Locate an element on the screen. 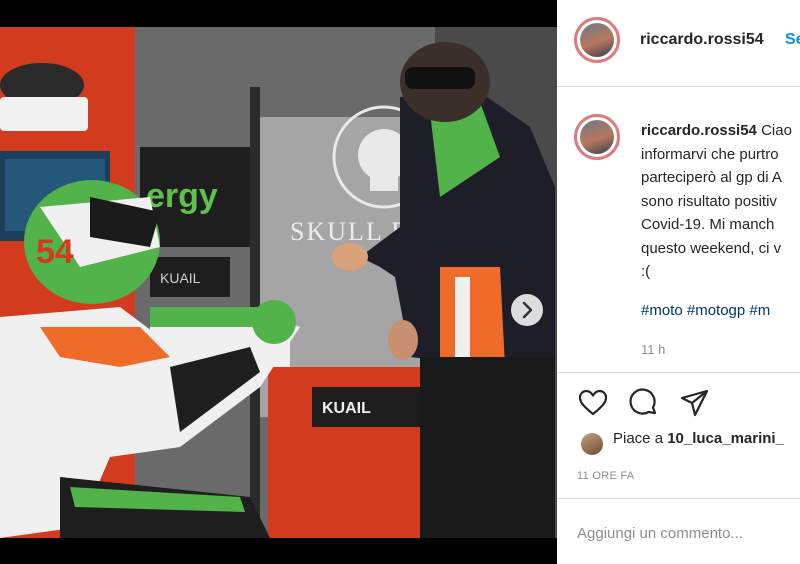 The height and width of the screenshot is (564, 800). author-username: riccardo.rossi54 is located at coordinates (702, 40).